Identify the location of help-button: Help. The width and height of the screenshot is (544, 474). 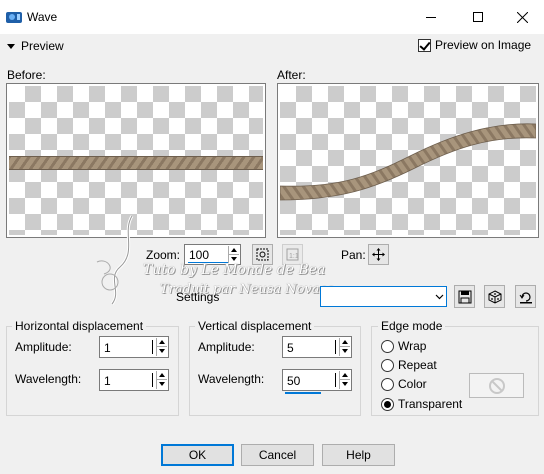
(358, 455).